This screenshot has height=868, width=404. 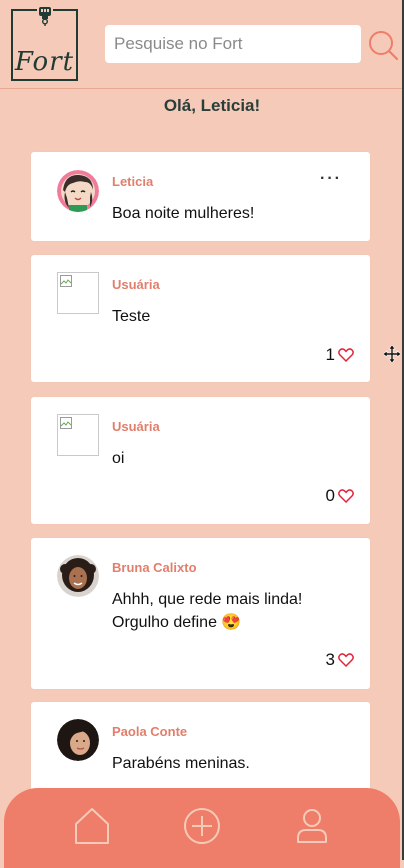 I want to click on greeting-heading: Olá, Leticia!, so click(x=212, y=105).